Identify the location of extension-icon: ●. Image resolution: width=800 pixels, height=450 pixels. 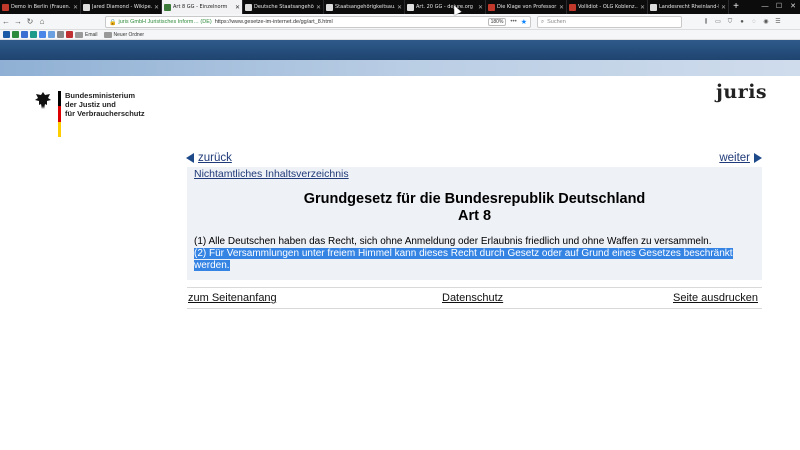
(742, 22).